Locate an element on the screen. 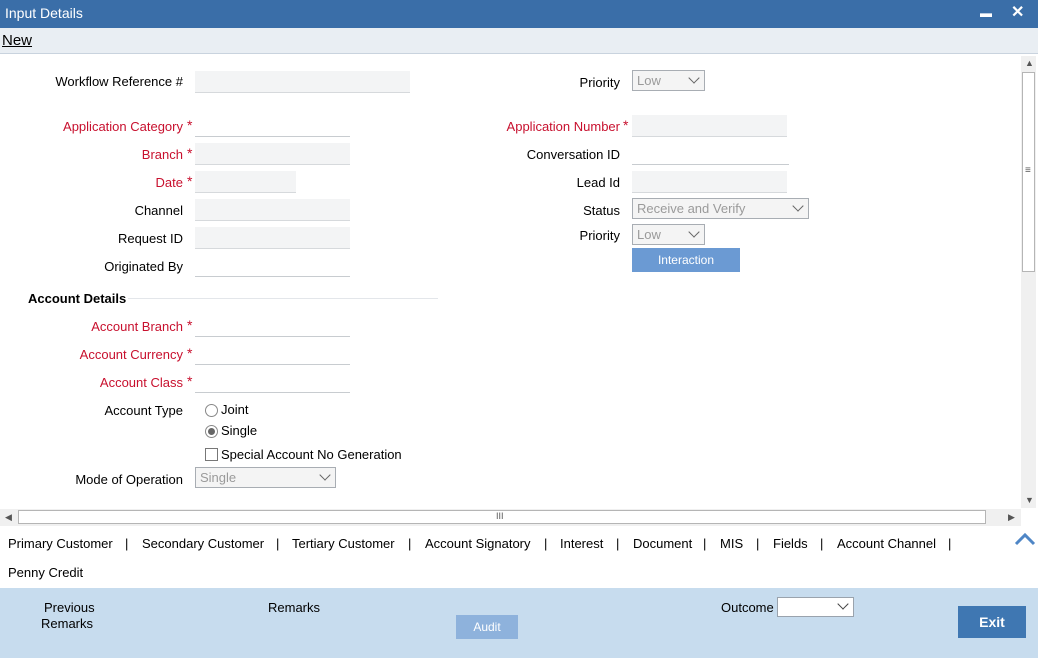  app-number-field is located at coordinates (709, 126).